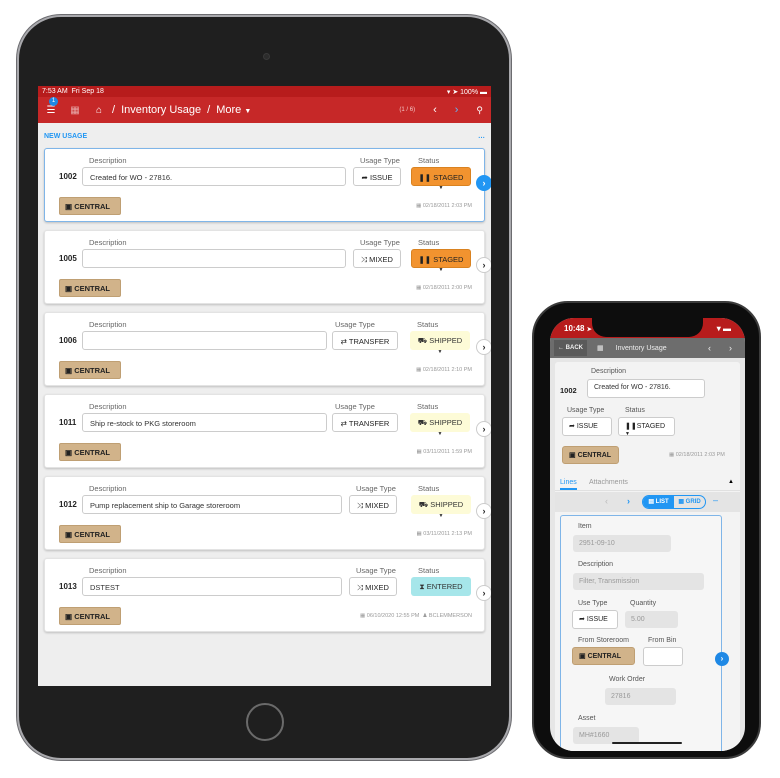 This screenshot has height=778, width=780. I want to click on item-field: 2951-09-10, so click(622, 543).